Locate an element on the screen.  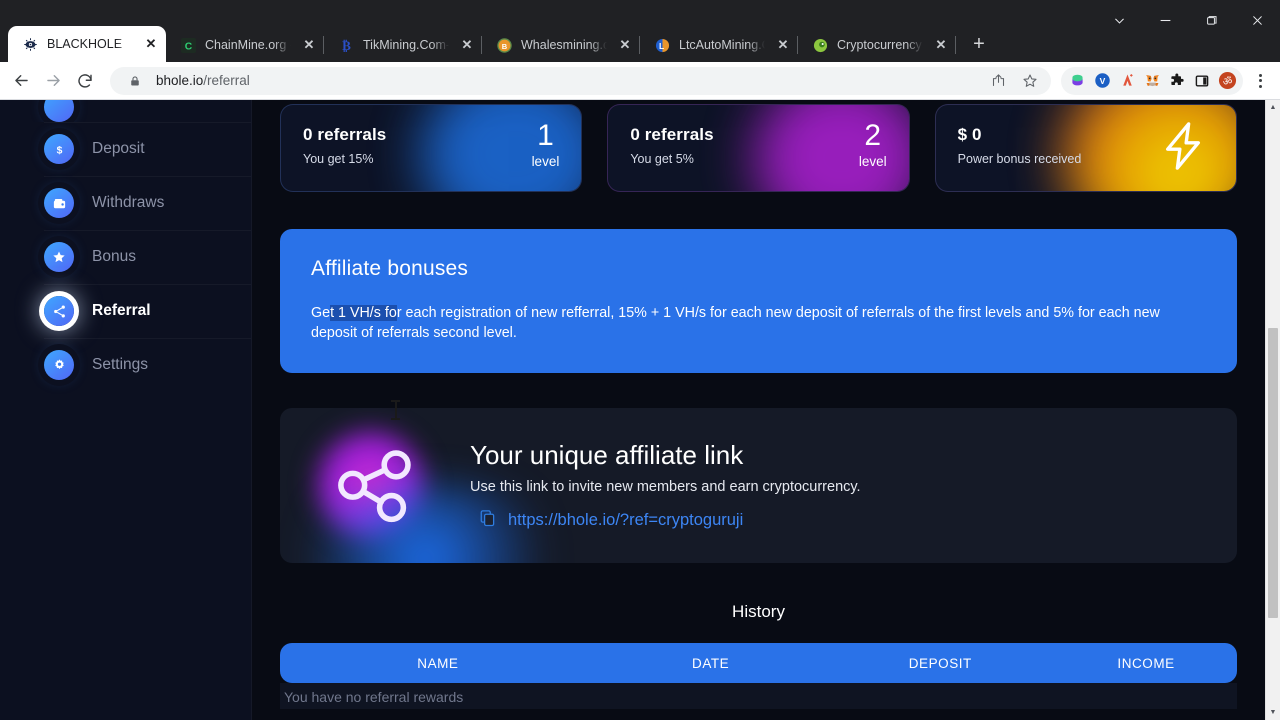
referral-level-1-card: 0 referrals You get 15% 1 level is located at coordinates (431, 148).